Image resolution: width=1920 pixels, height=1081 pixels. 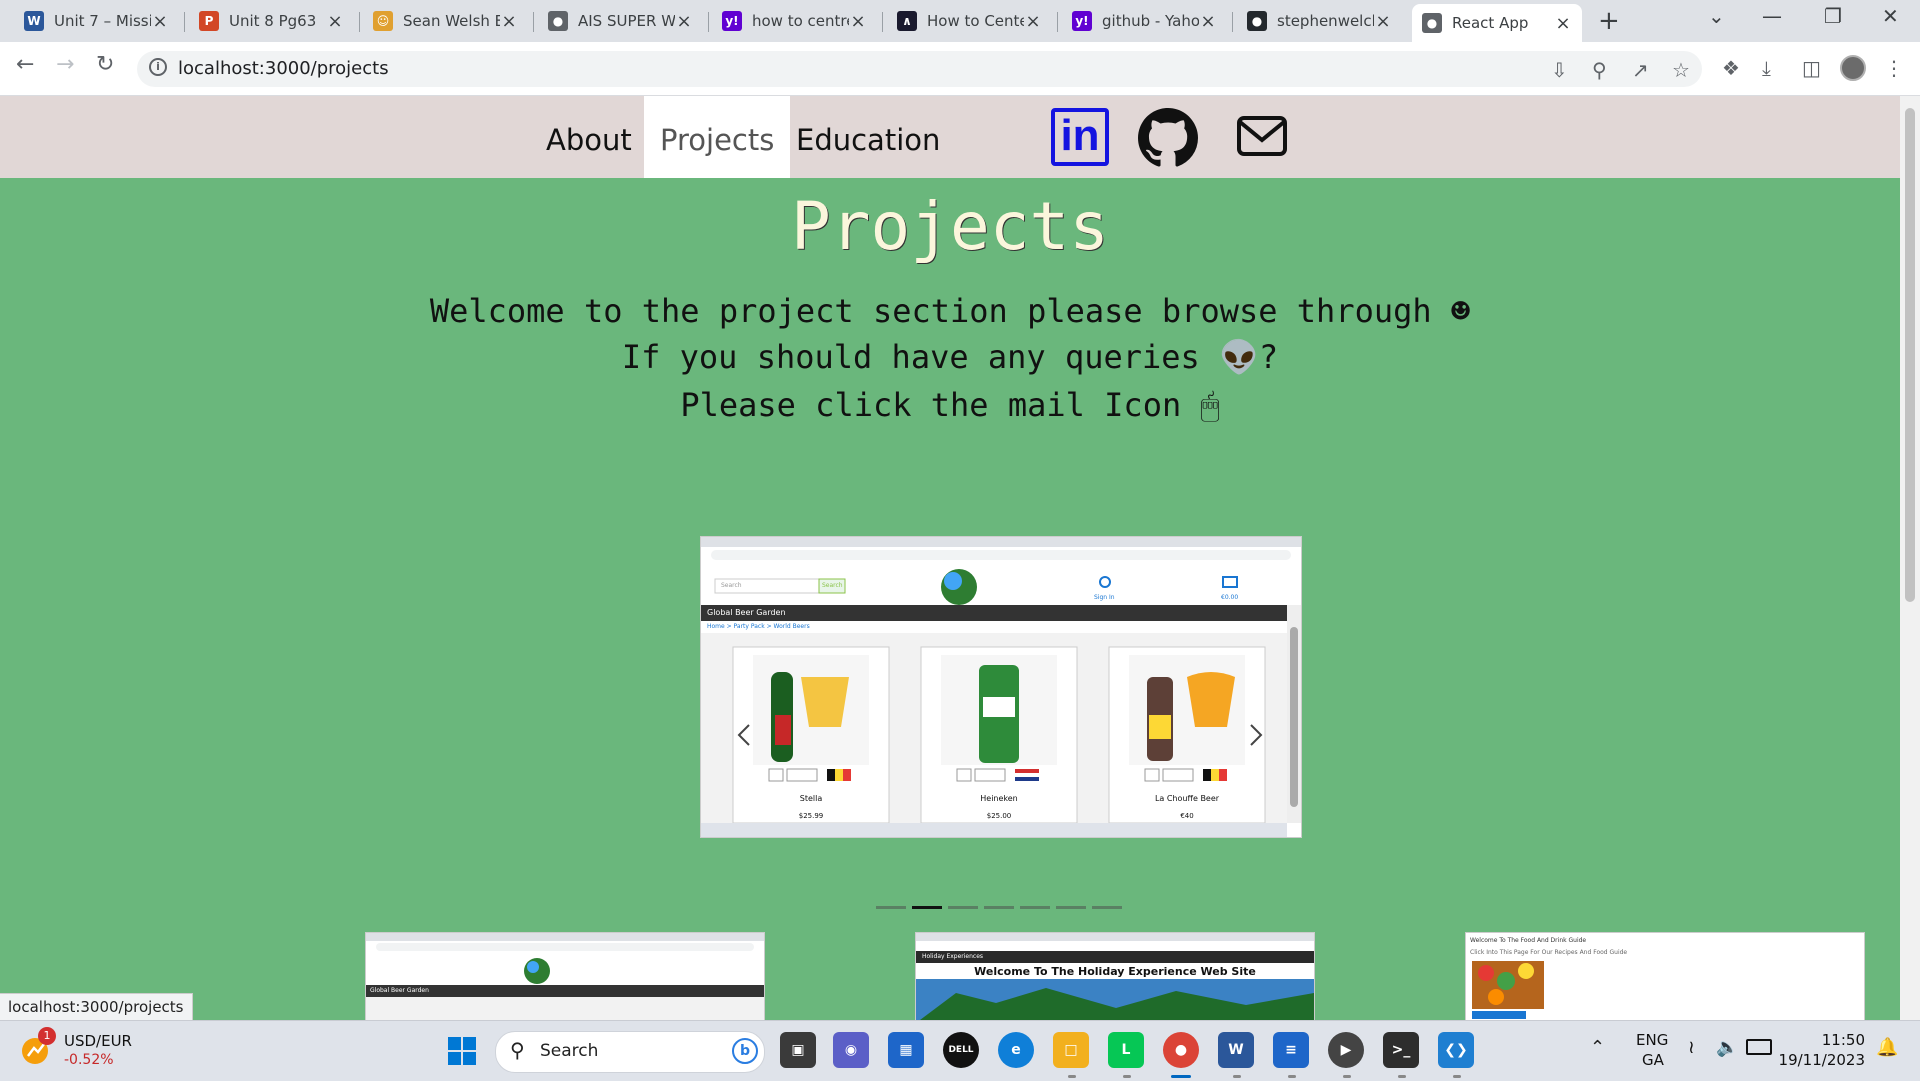 What do you see at coordinates (1910, 355) in the screenshot?
I see `page-scrollbar-thumb` at bounding box center [1910, 355].